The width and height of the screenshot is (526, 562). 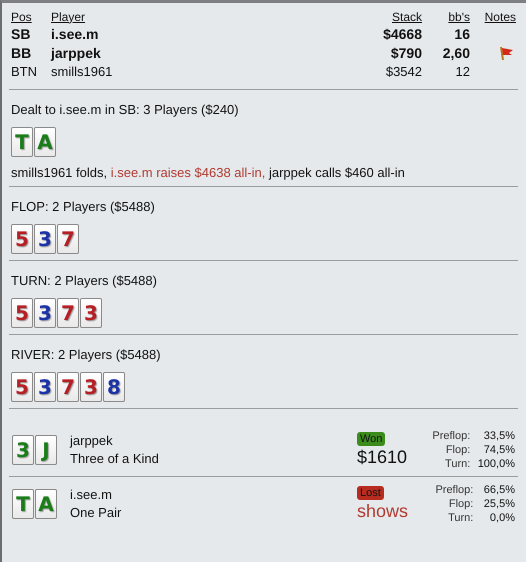 I want to click on position-label: BB, so click(x=21, y=52).